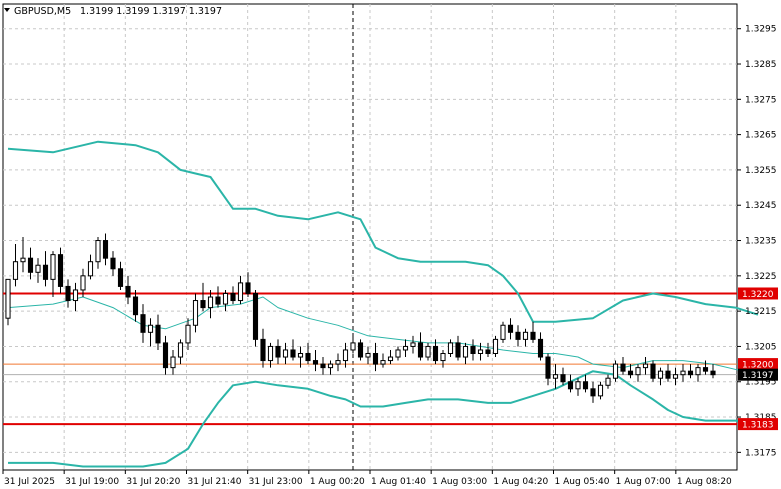 The image size is (781, 489). Describe the element at coordinates (704, 482) in the screenshot. I see `time-tick-label: 1 Aug 08:20` at that location.